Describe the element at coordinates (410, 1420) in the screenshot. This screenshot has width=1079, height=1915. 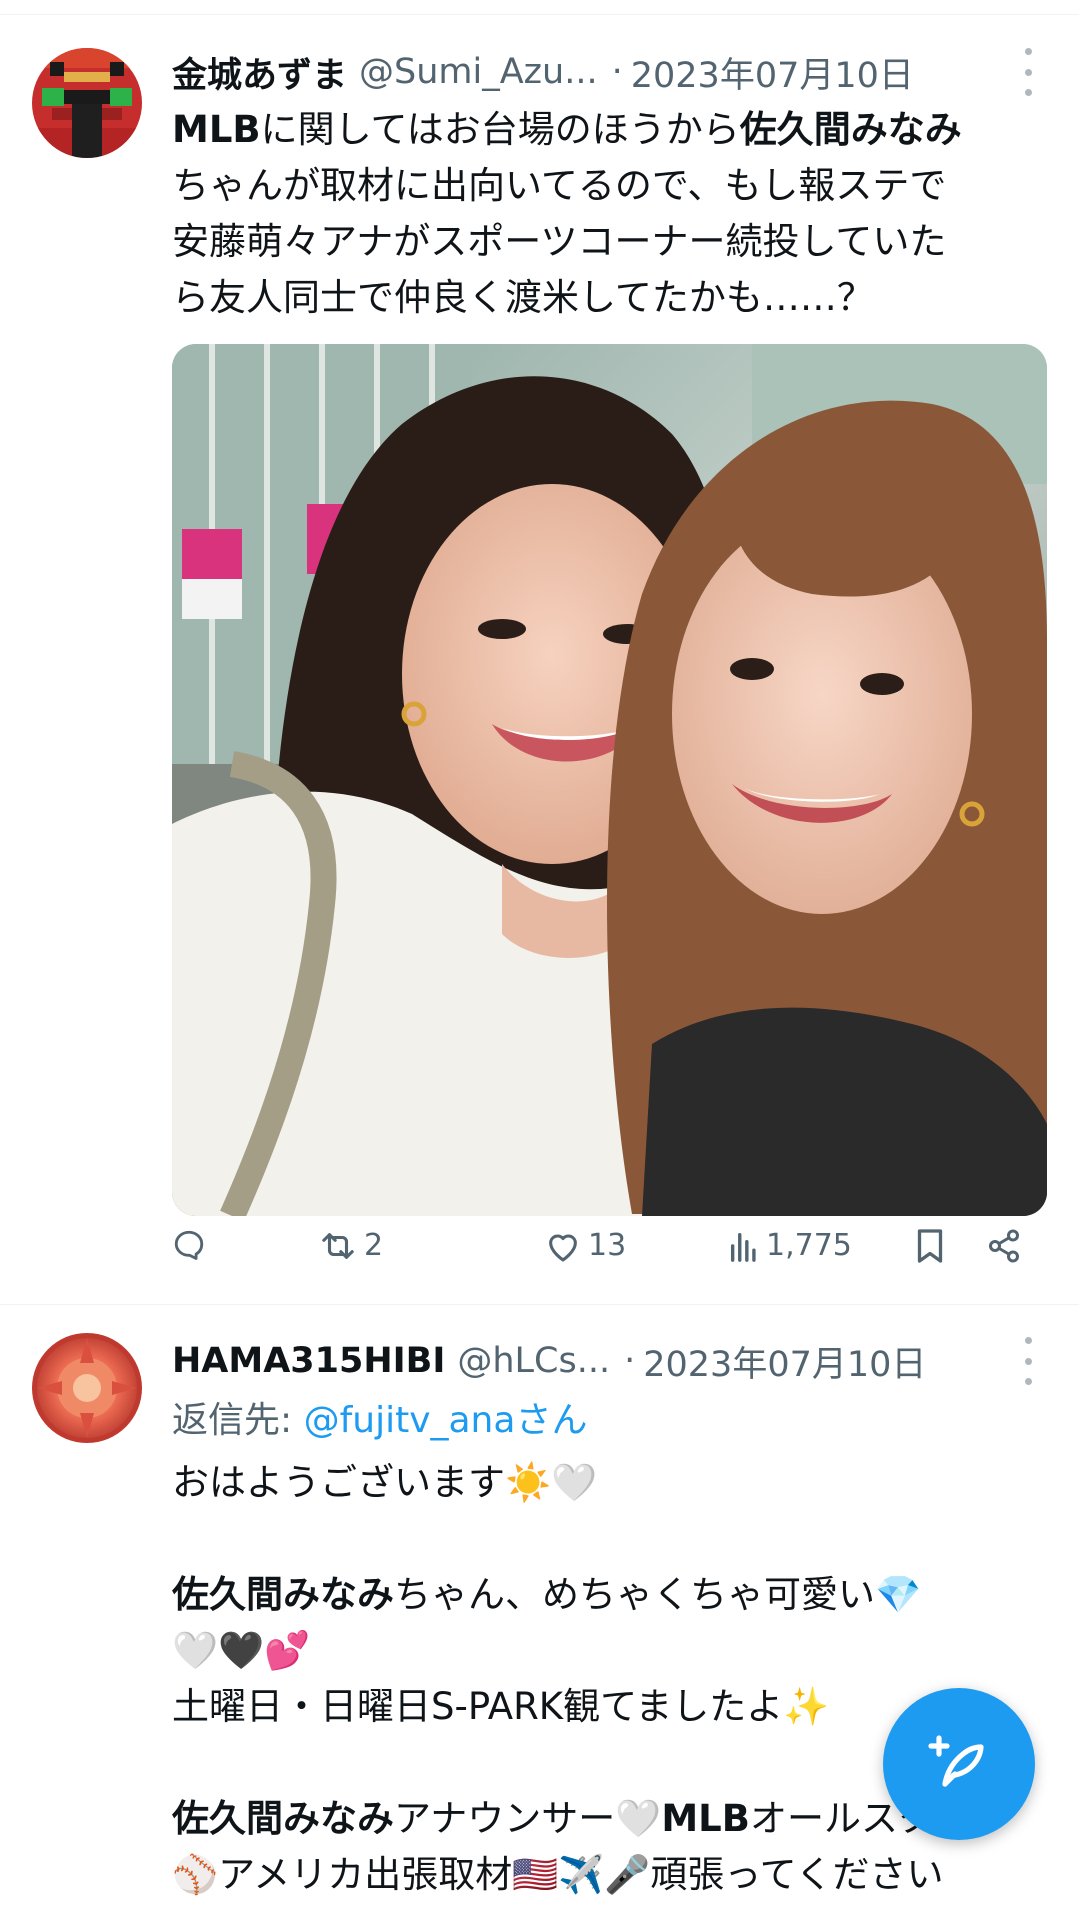
I see `reply-mention-link: @fujitv_ana` at that location.